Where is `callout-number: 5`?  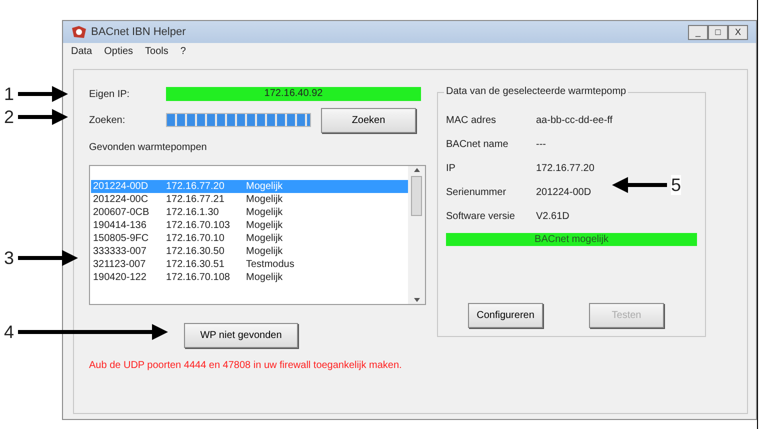
callout-number: 5 is located at coordinates (676, 185).